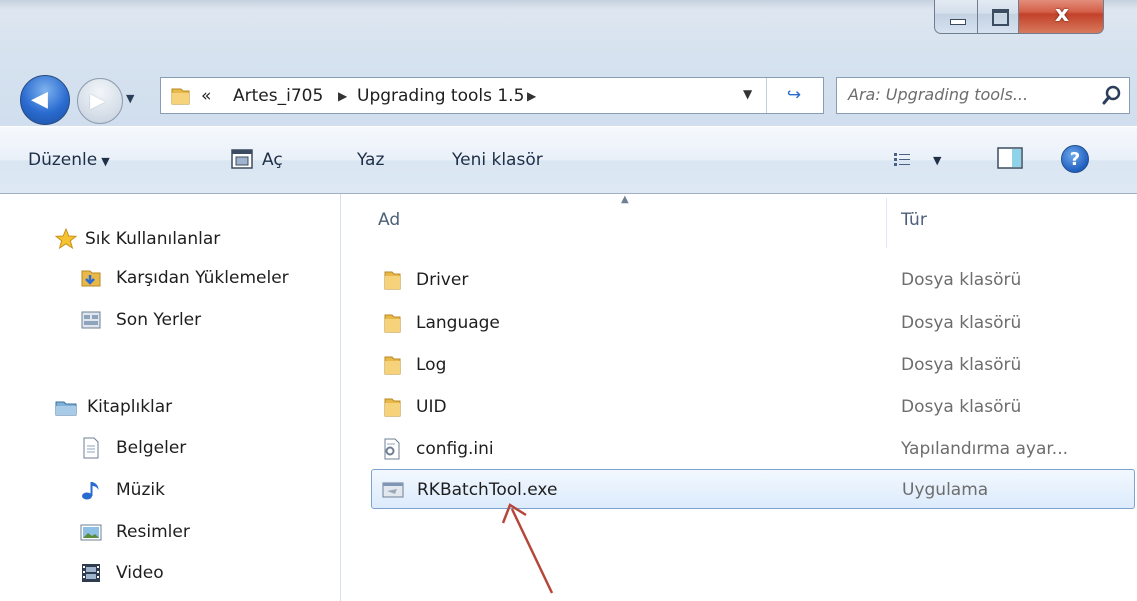 This screenshot has width=1137, height=601. Describe the element at coordinates (625, 199) in the screenshot. I see `sort-ascending-icon: ▲` at that location.